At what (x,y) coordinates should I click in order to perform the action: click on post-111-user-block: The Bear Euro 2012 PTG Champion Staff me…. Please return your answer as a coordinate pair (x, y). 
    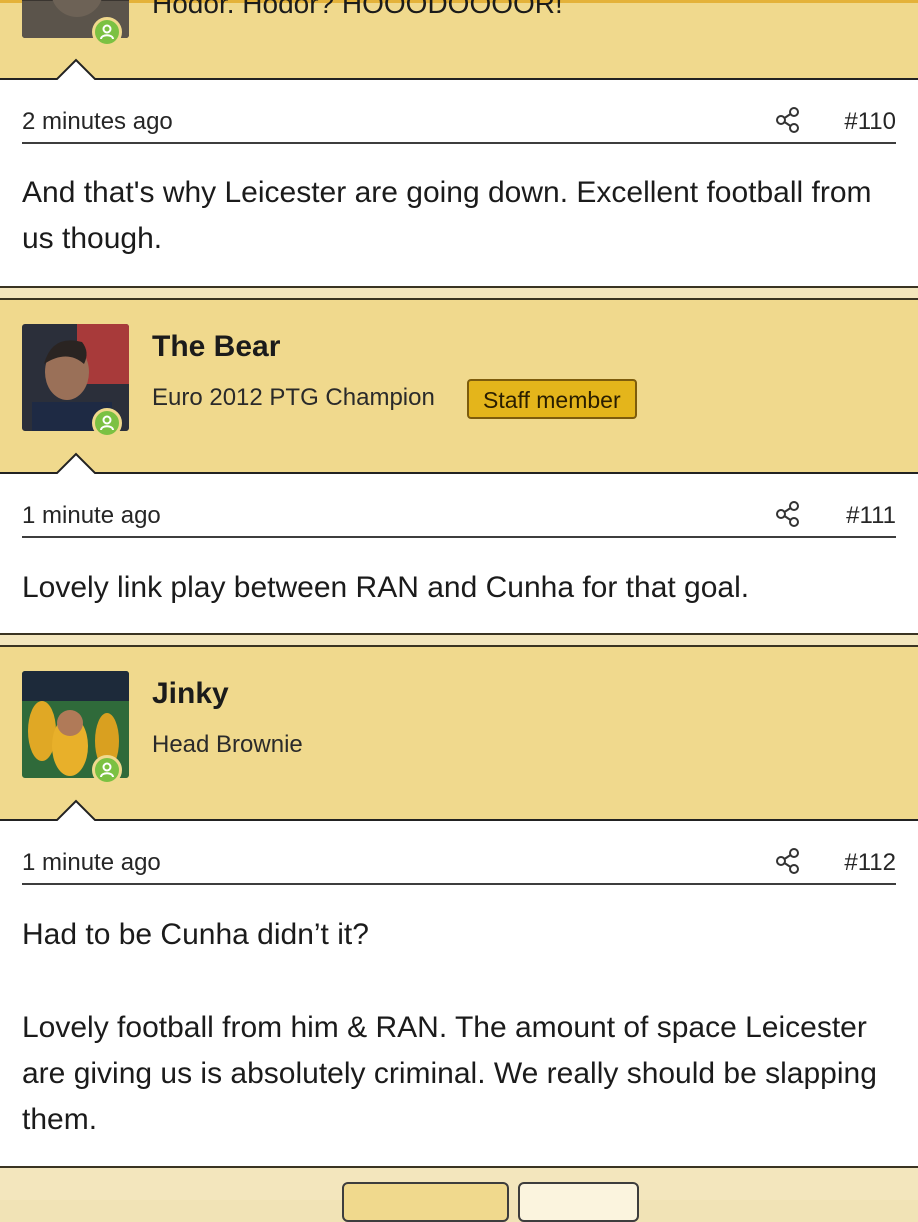
    Looking at the image, I should click on (459, 386).